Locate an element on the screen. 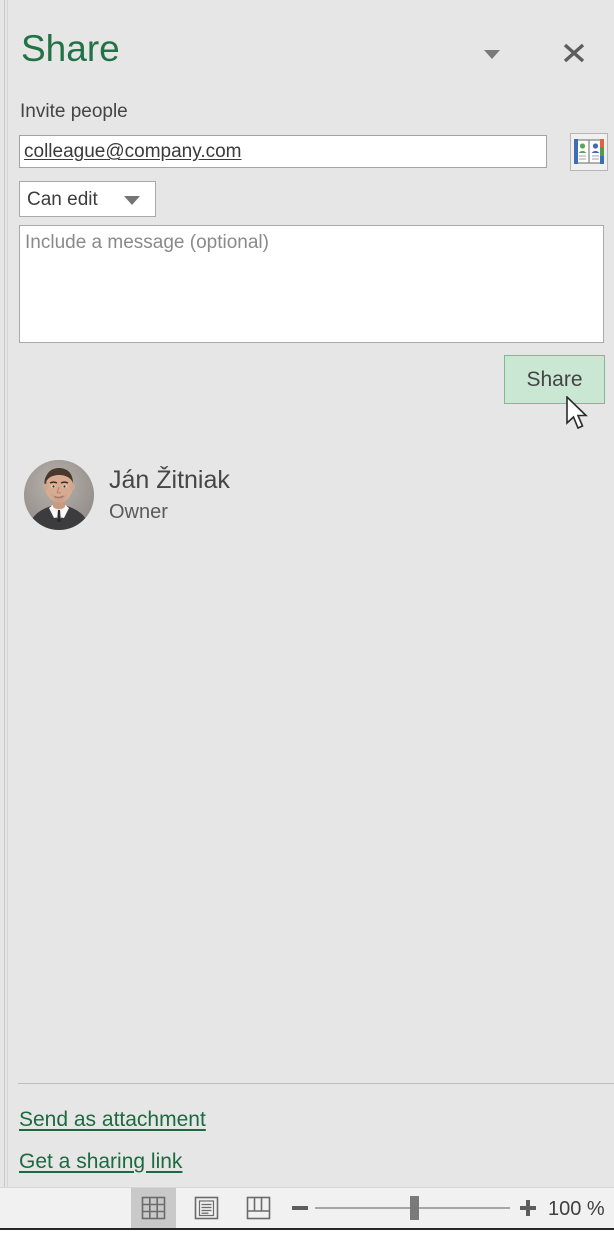 The height and width of the screenshot is (1233, 614). normal-view-button is located at coordinates (153, 1208).